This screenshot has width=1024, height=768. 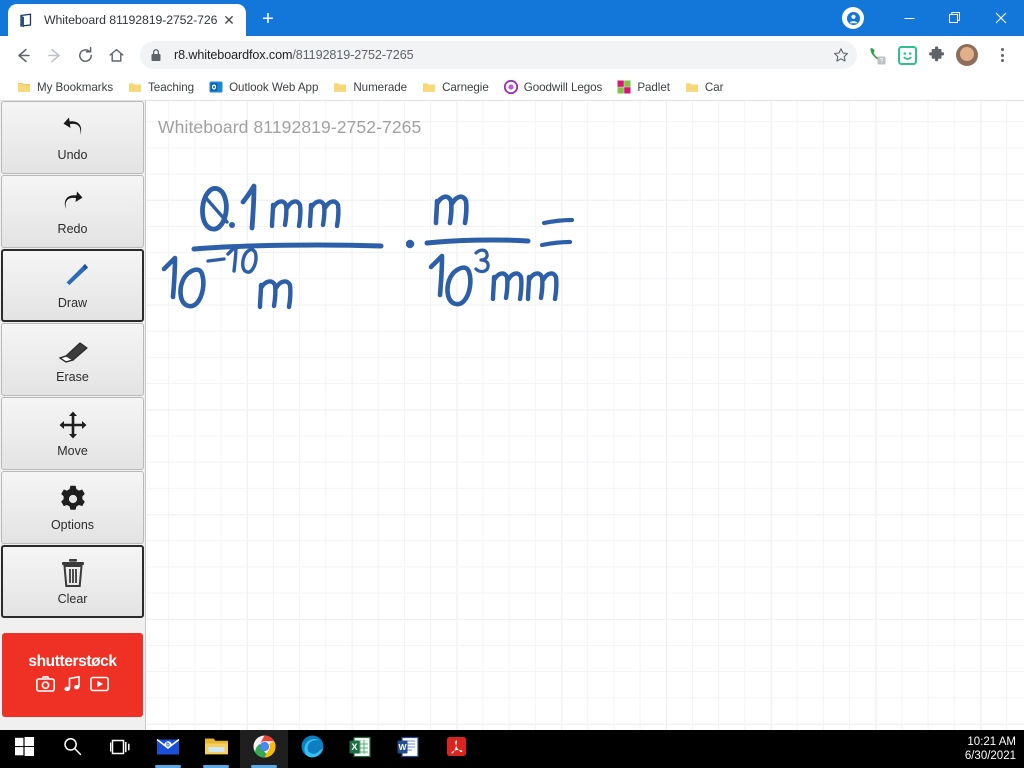 What do you see at coordinates (72, 598) in the screenshot?
I see `tool-label: Clear` at bounding box center [72, 598].